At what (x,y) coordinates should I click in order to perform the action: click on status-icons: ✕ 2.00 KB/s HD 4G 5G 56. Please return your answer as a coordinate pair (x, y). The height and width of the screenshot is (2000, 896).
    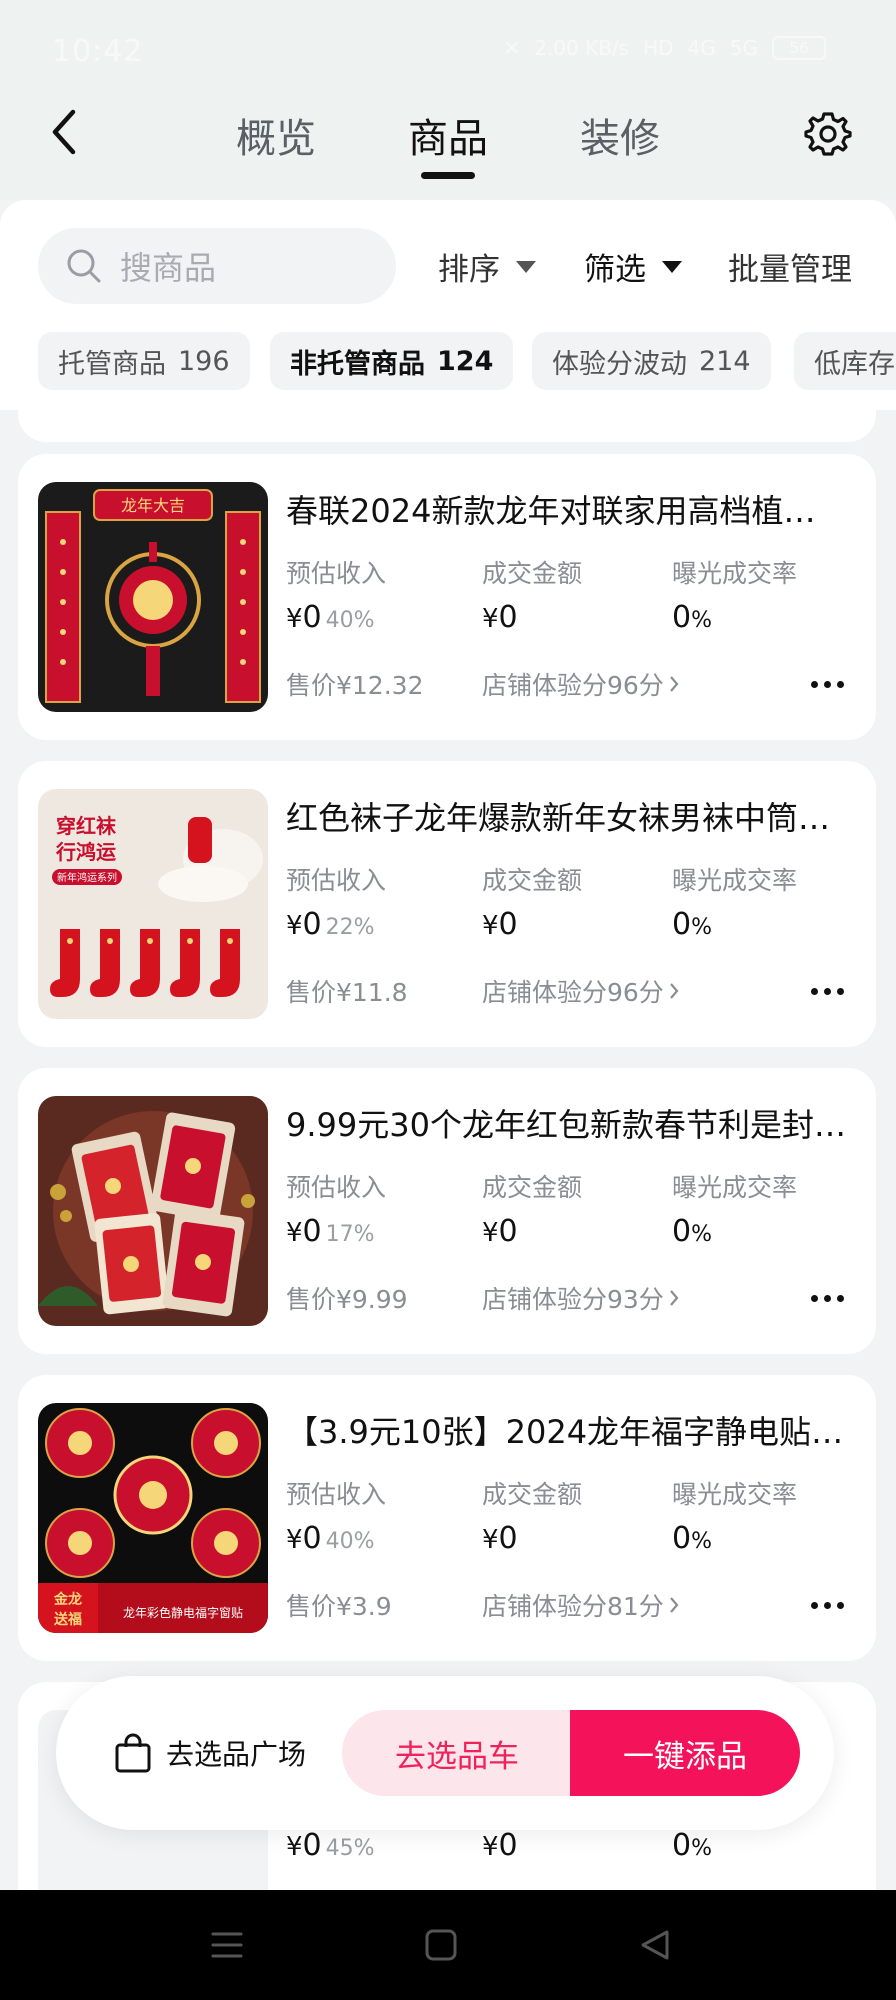
    Looking at the image, I should click on (664, 48).